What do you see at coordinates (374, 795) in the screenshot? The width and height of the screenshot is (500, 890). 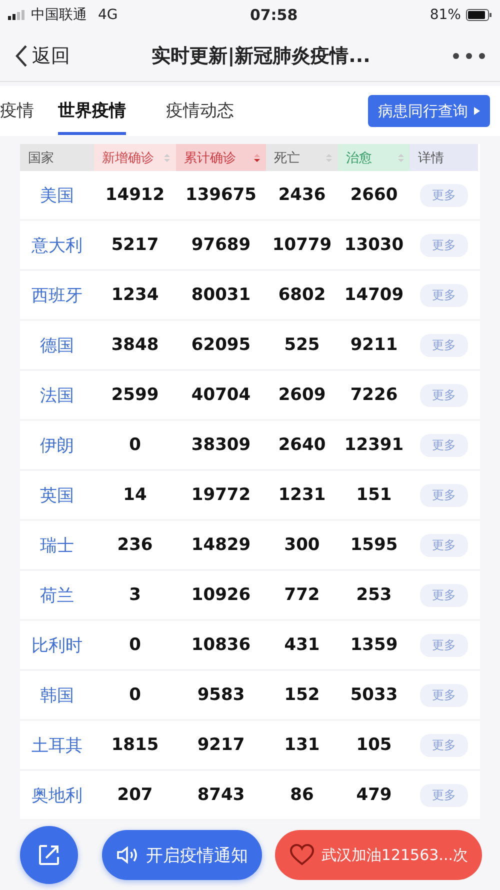 I see `table-cell: 479` at bounding box center [374, 795].